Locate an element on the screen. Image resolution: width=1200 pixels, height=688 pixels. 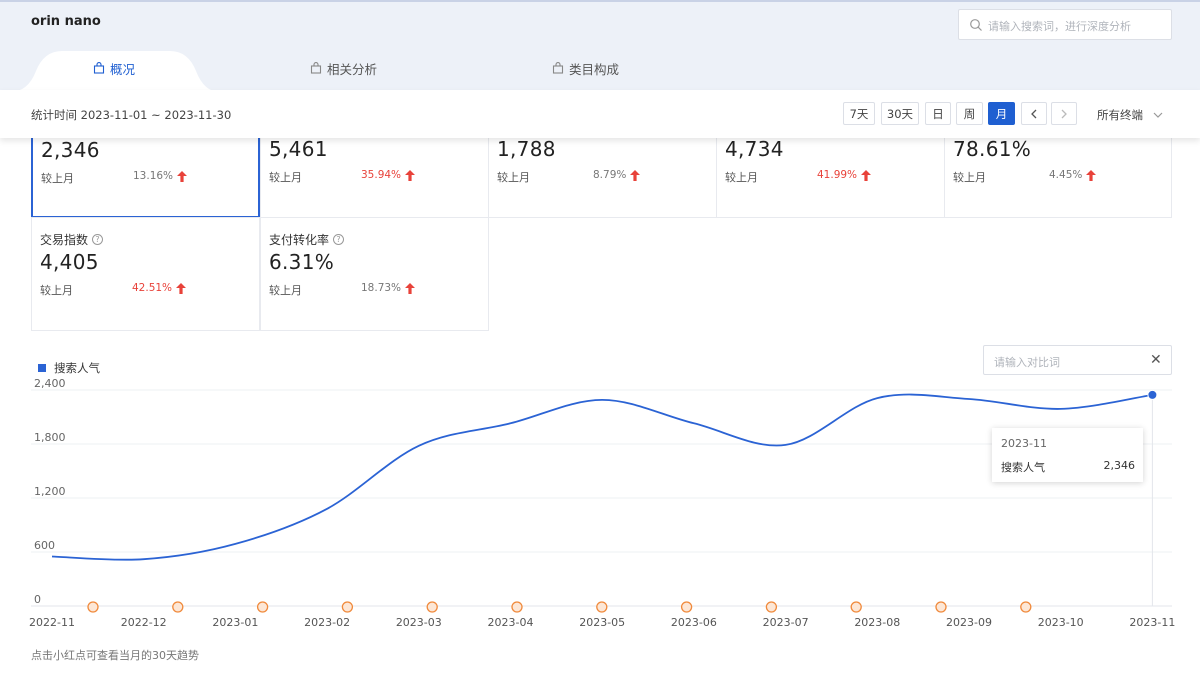
metric-change: 41.99% is located at coordinates (844, 175).